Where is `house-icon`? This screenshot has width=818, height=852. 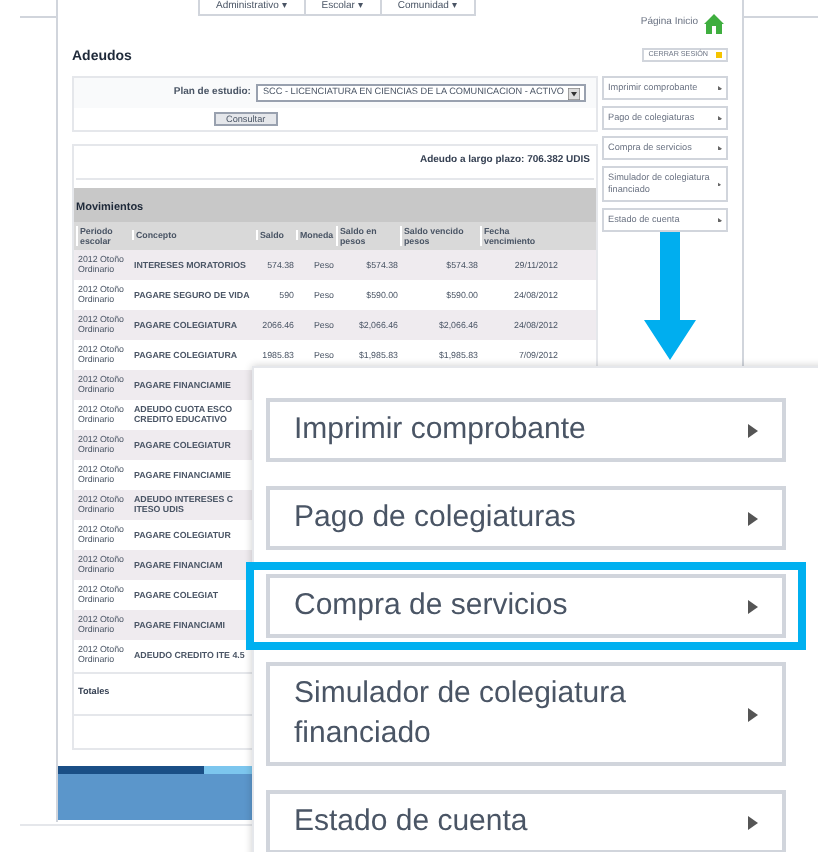
house-icon is located at coordinates (714, 24).